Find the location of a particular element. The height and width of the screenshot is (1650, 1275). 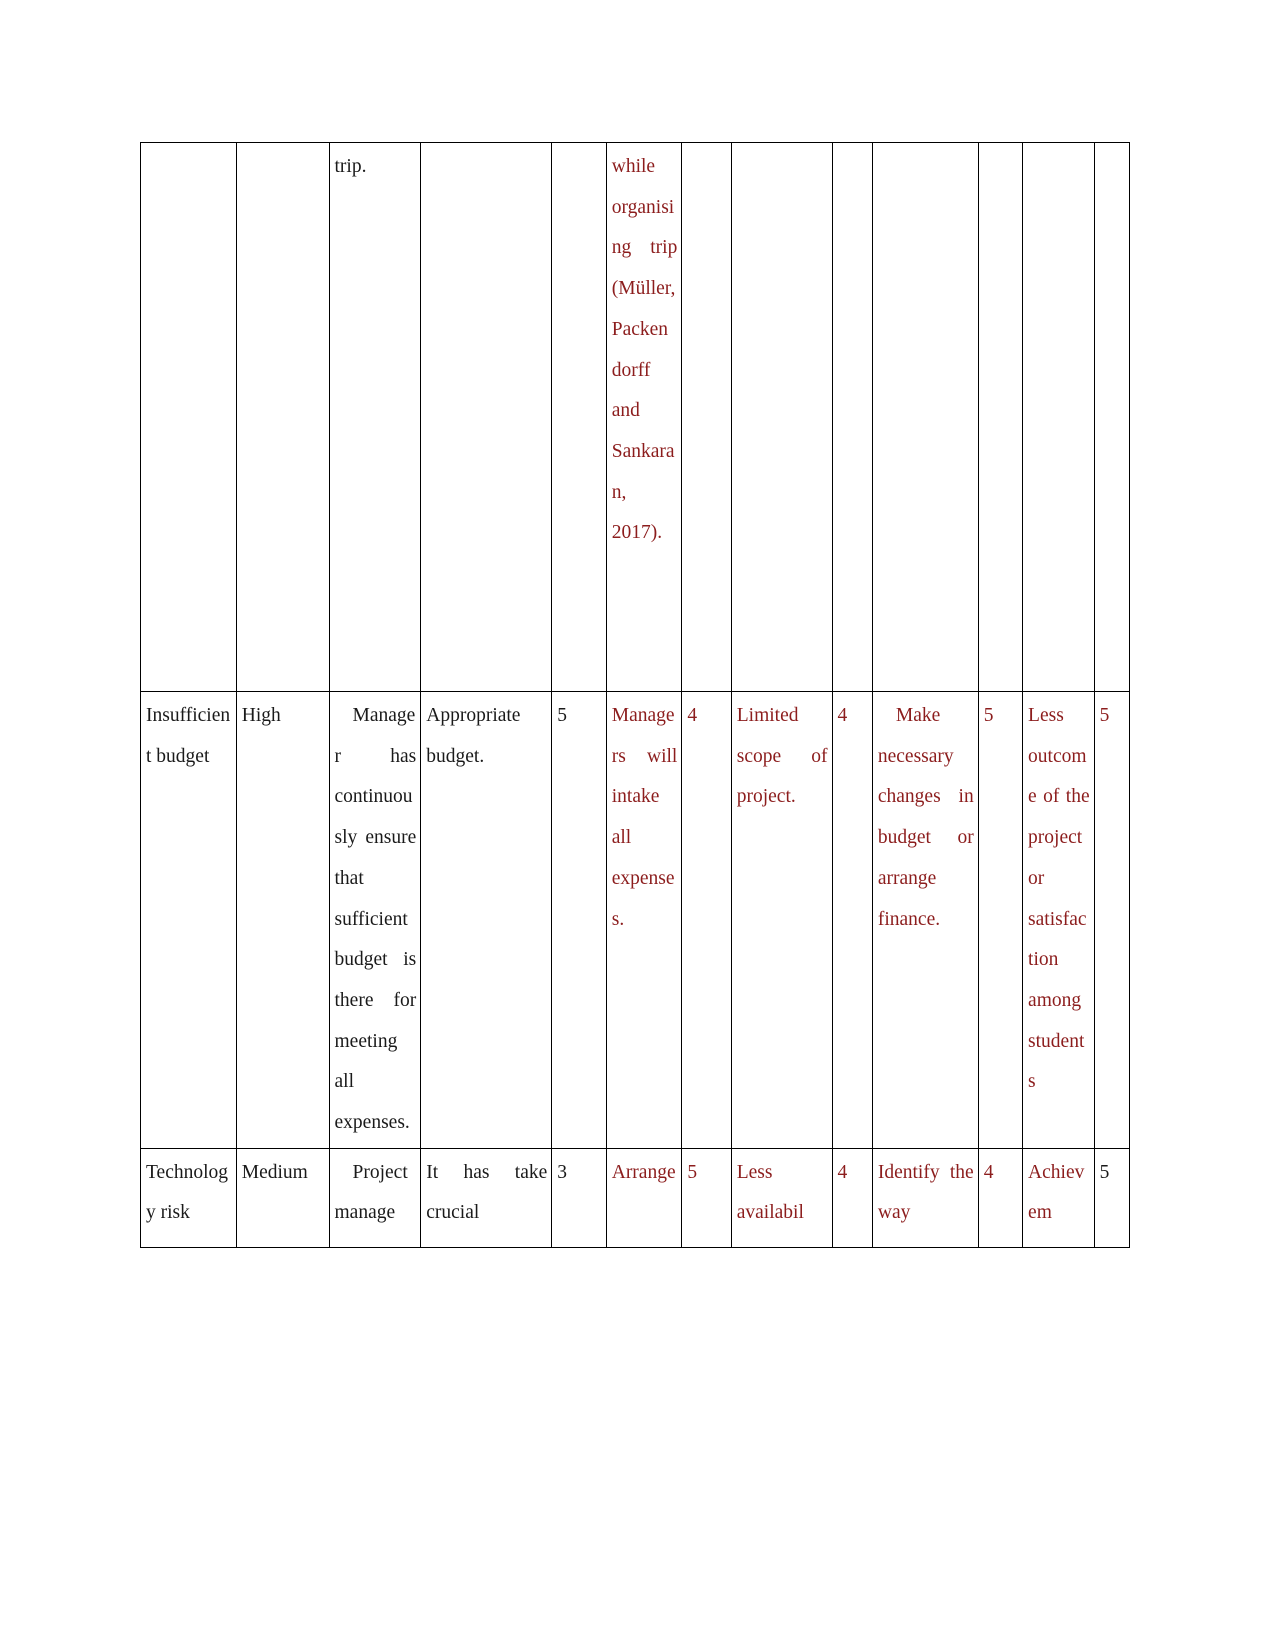

cell-risk-name is located at coordinates (188, 417).